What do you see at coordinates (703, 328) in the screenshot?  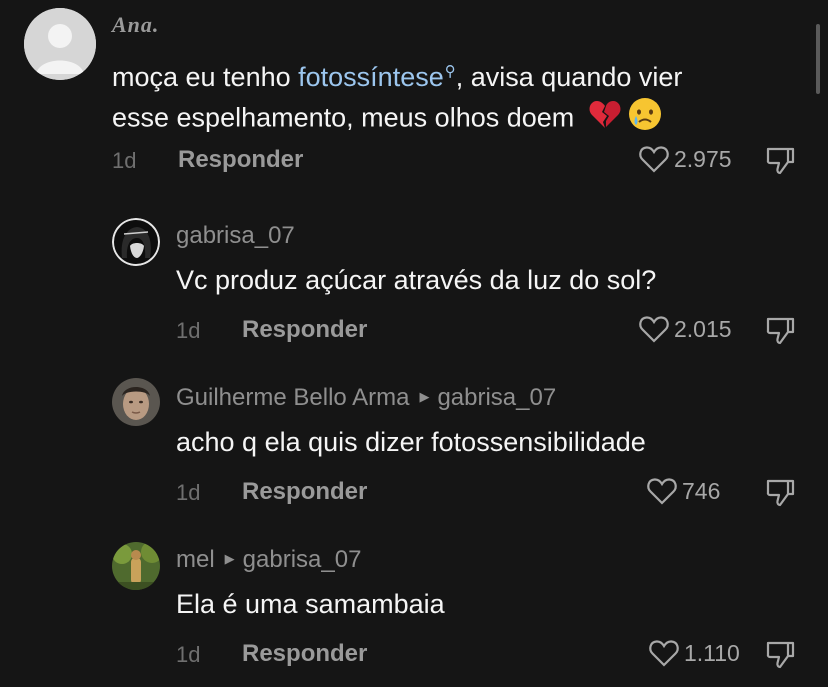 I see `like-count: 2.015` at bounding box center [703, 328].